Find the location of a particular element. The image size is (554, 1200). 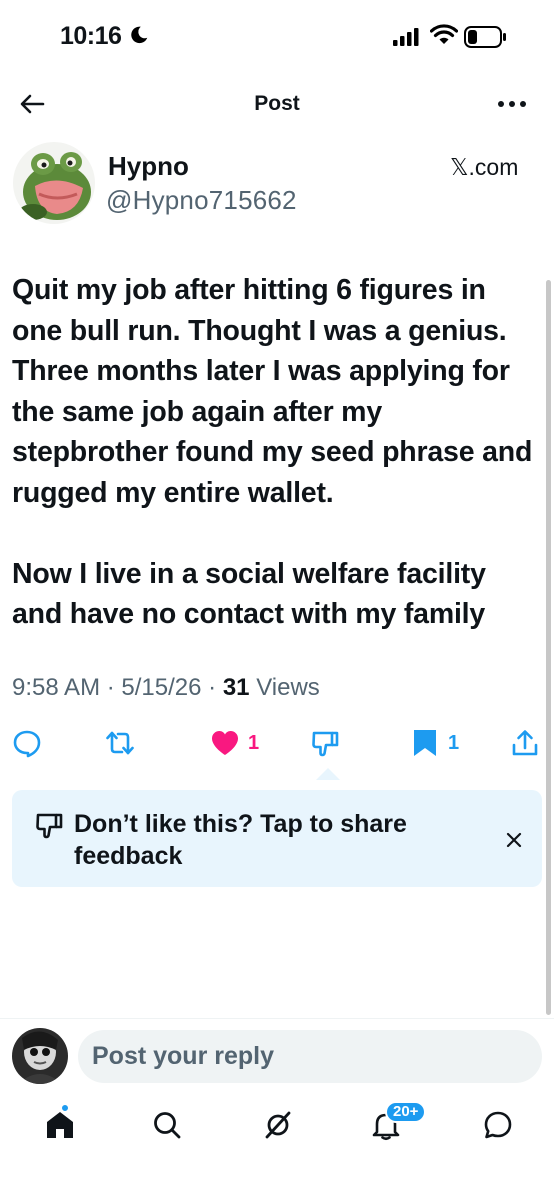

tab-grok is located at coordinates (278, 1125).